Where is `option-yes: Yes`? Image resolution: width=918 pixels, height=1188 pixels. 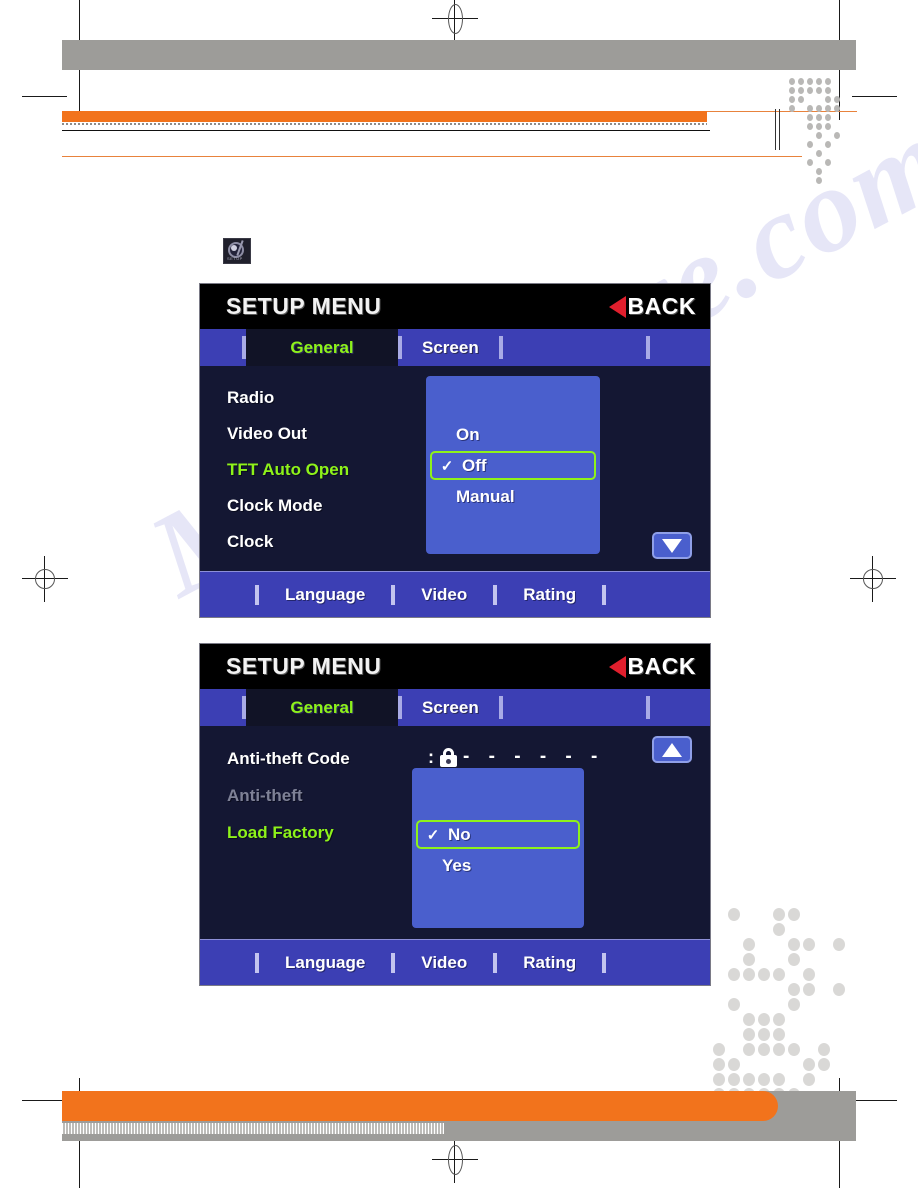
option-yes: Yes is located at coordinates (498, 865).